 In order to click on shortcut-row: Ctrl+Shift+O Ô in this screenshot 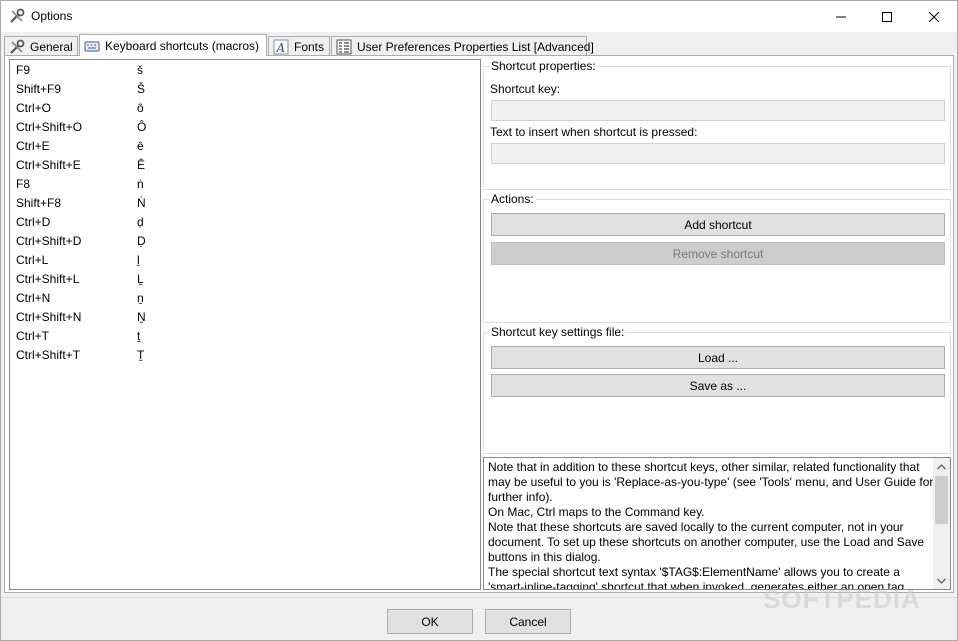, I will do `click(245, 126)`.